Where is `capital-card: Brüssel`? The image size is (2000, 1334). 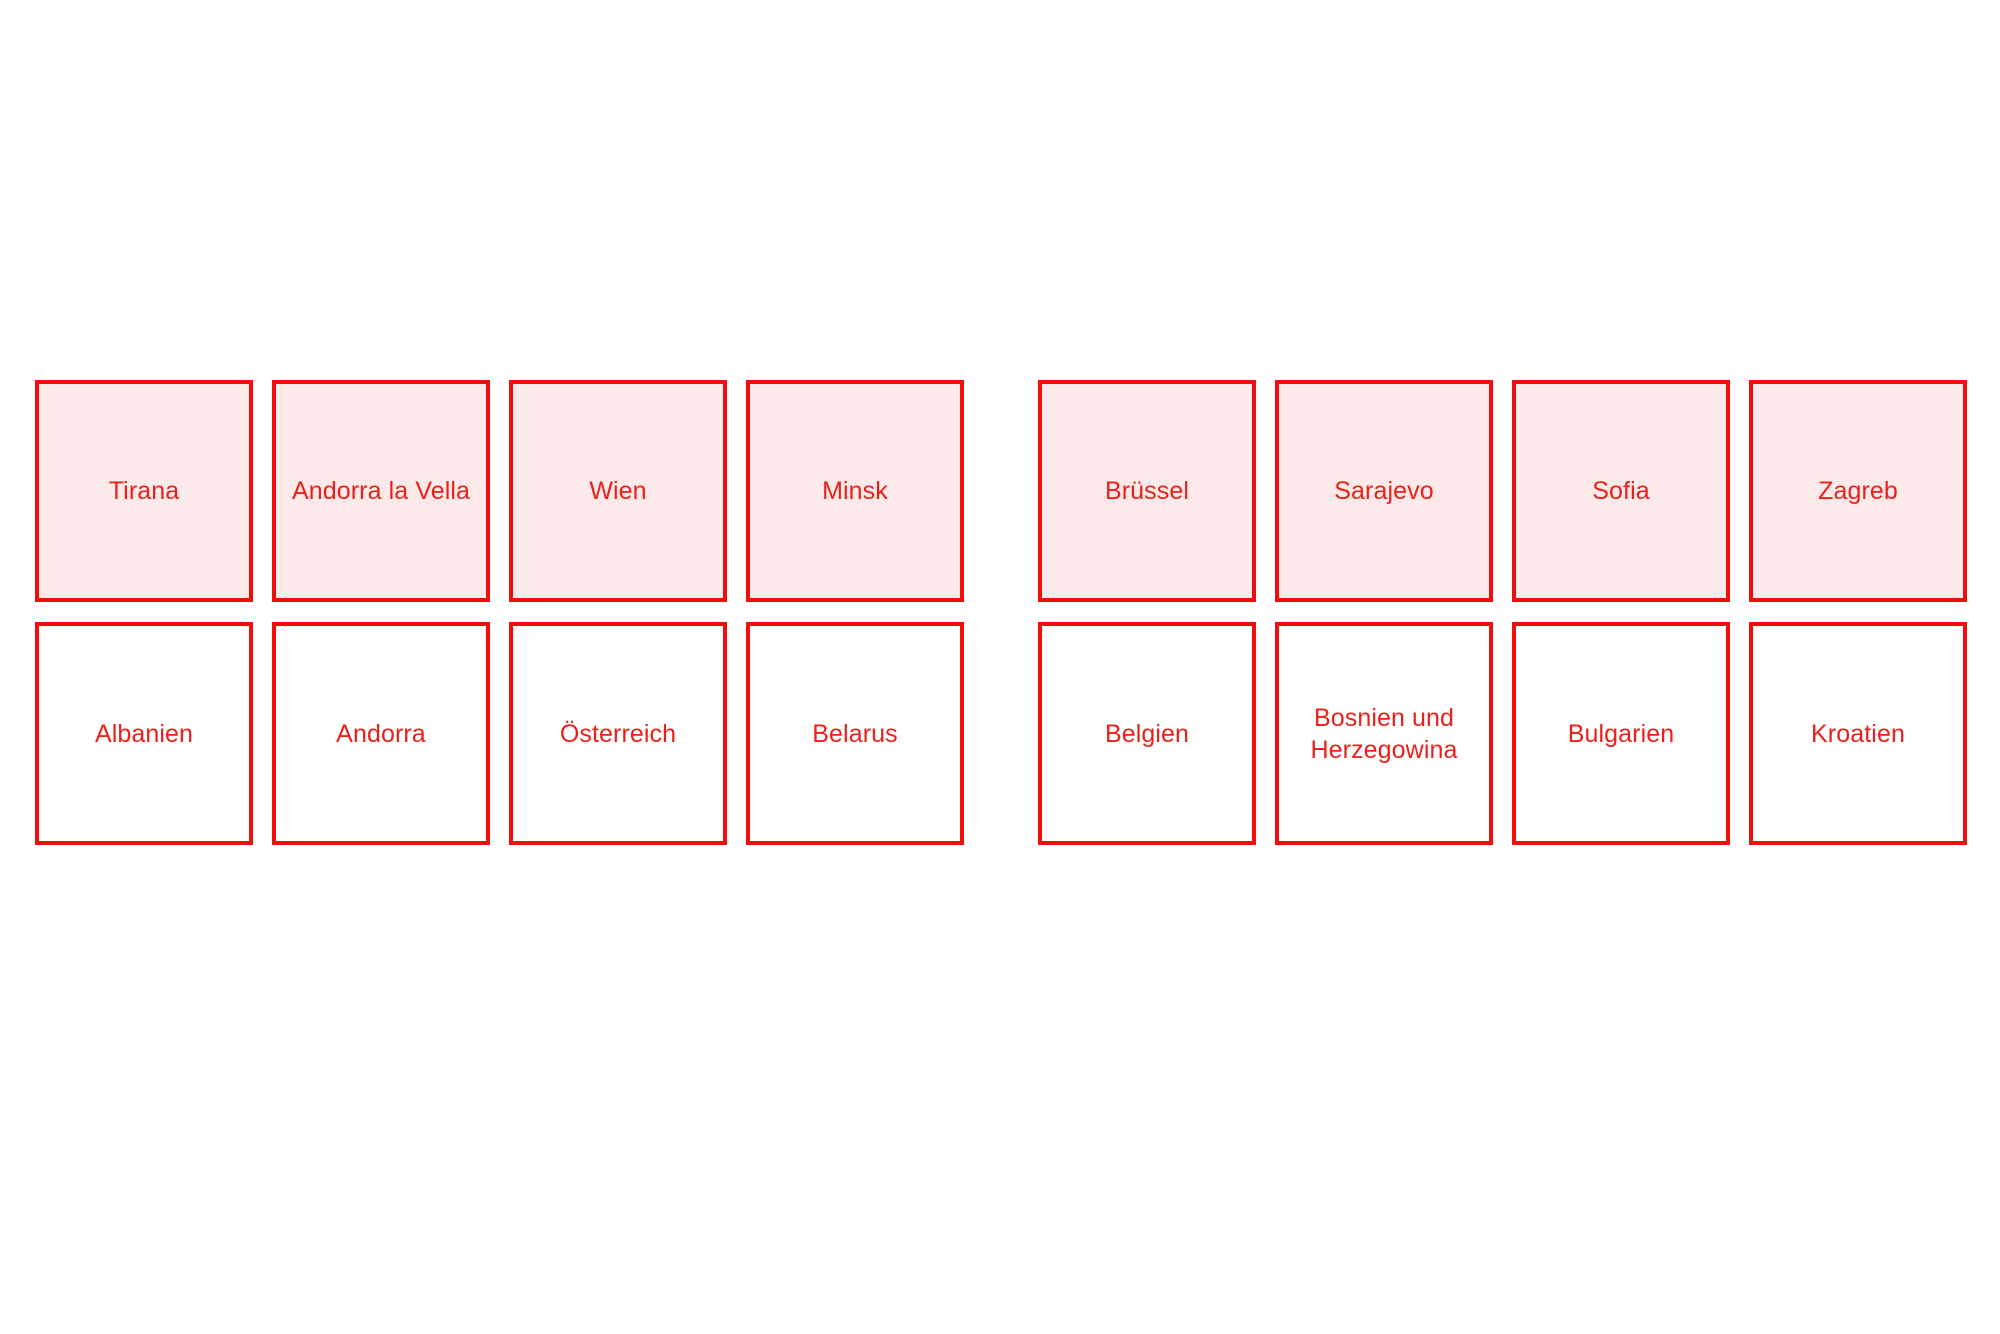
capital-card: Brüssel is located at coordinates (1147, 491).